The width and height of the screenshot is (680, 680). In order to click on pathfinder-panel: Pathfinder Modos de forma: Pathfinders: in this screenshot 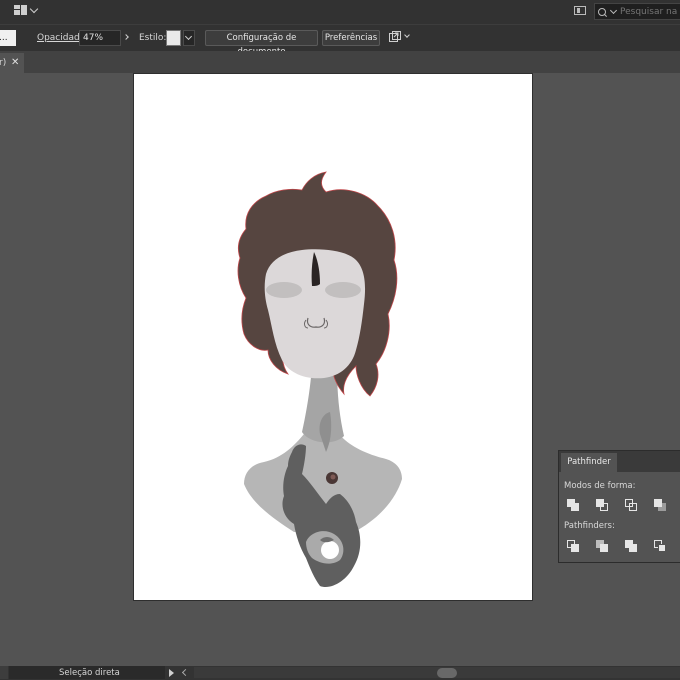, I will do `click(619, 506)`.